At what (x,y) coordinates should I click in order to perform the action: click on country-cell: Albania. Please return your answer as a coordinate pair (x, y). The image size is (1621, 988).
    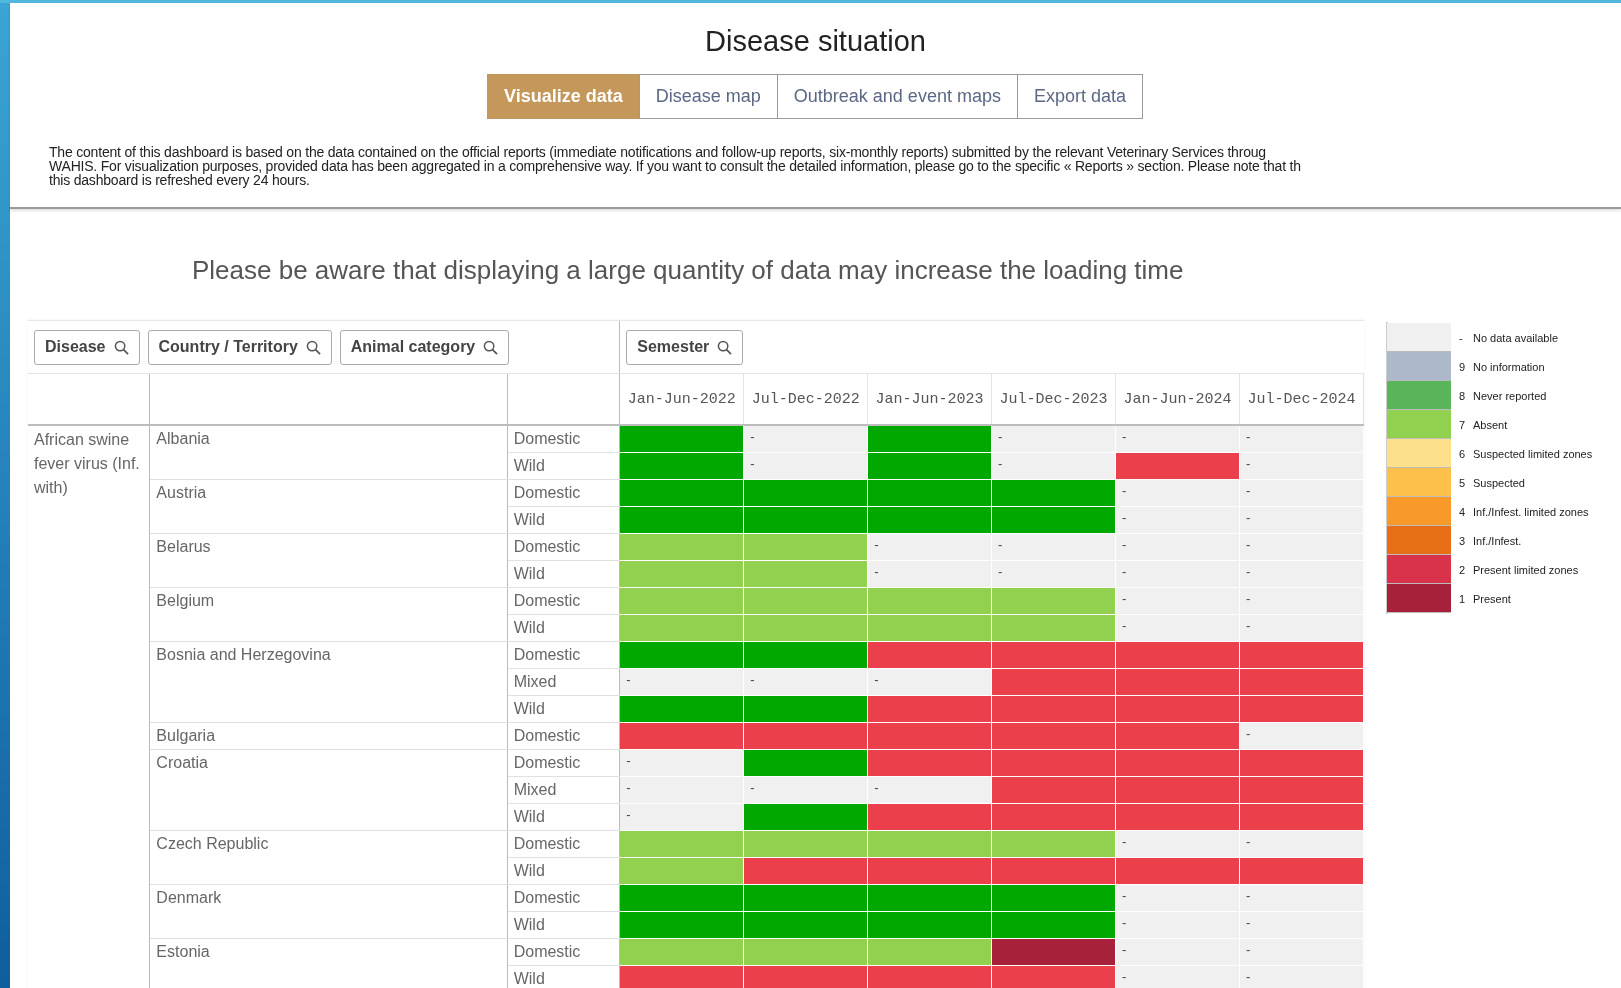
    Looking at the image, I should click on (328, 452).